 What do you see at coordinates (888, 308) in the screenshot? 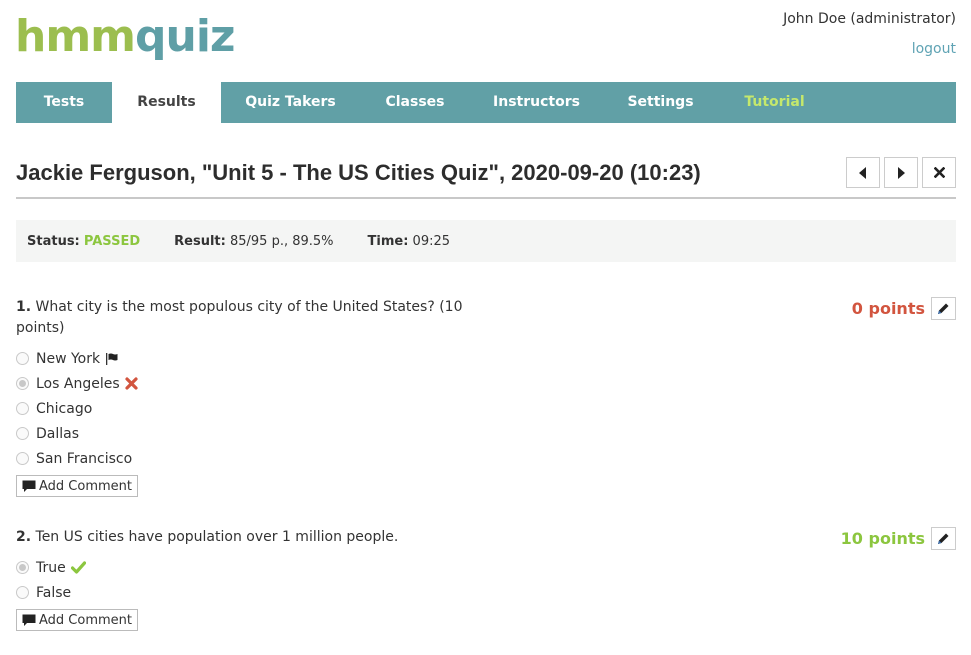
I see `points-value: 0 points` at bounding box center [888, 308].